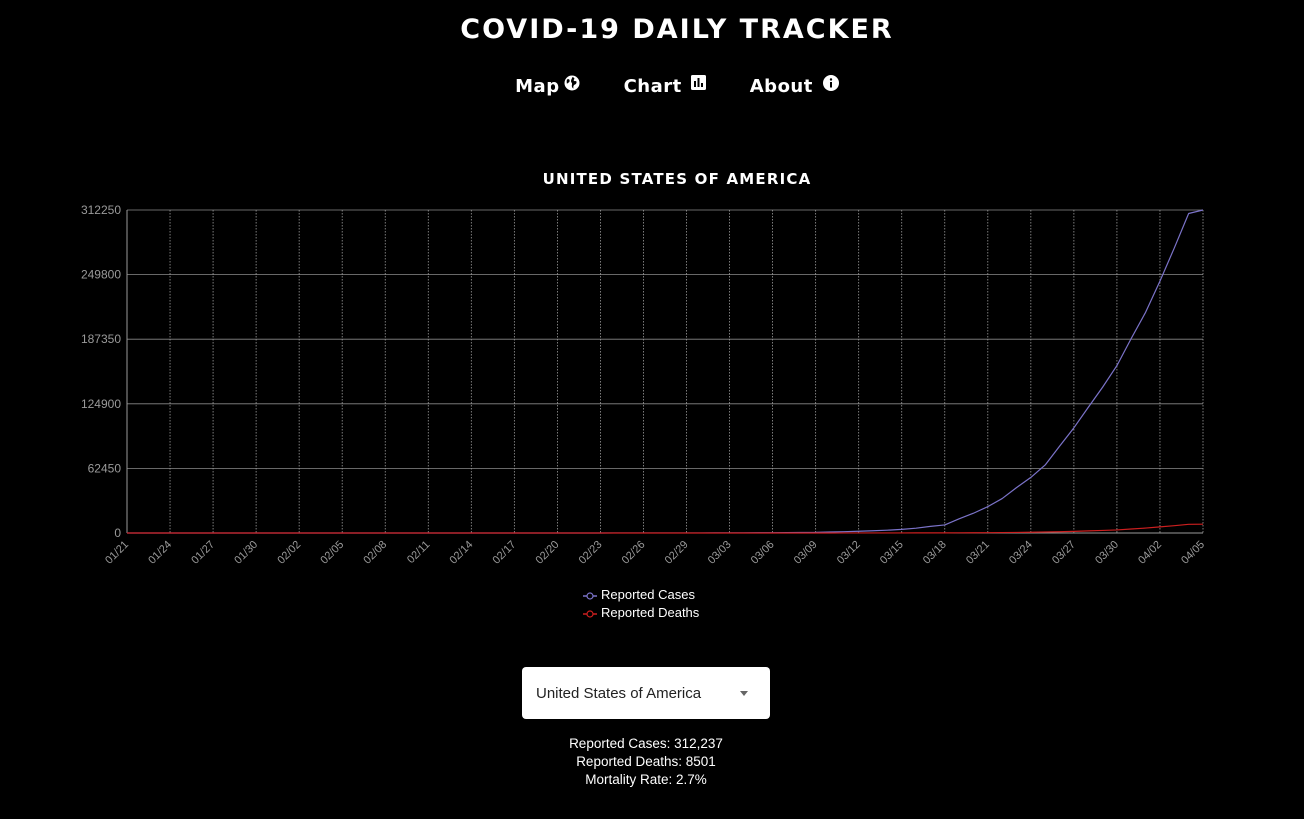  I want to click on legend-swatch-cases, so click(590, 595).